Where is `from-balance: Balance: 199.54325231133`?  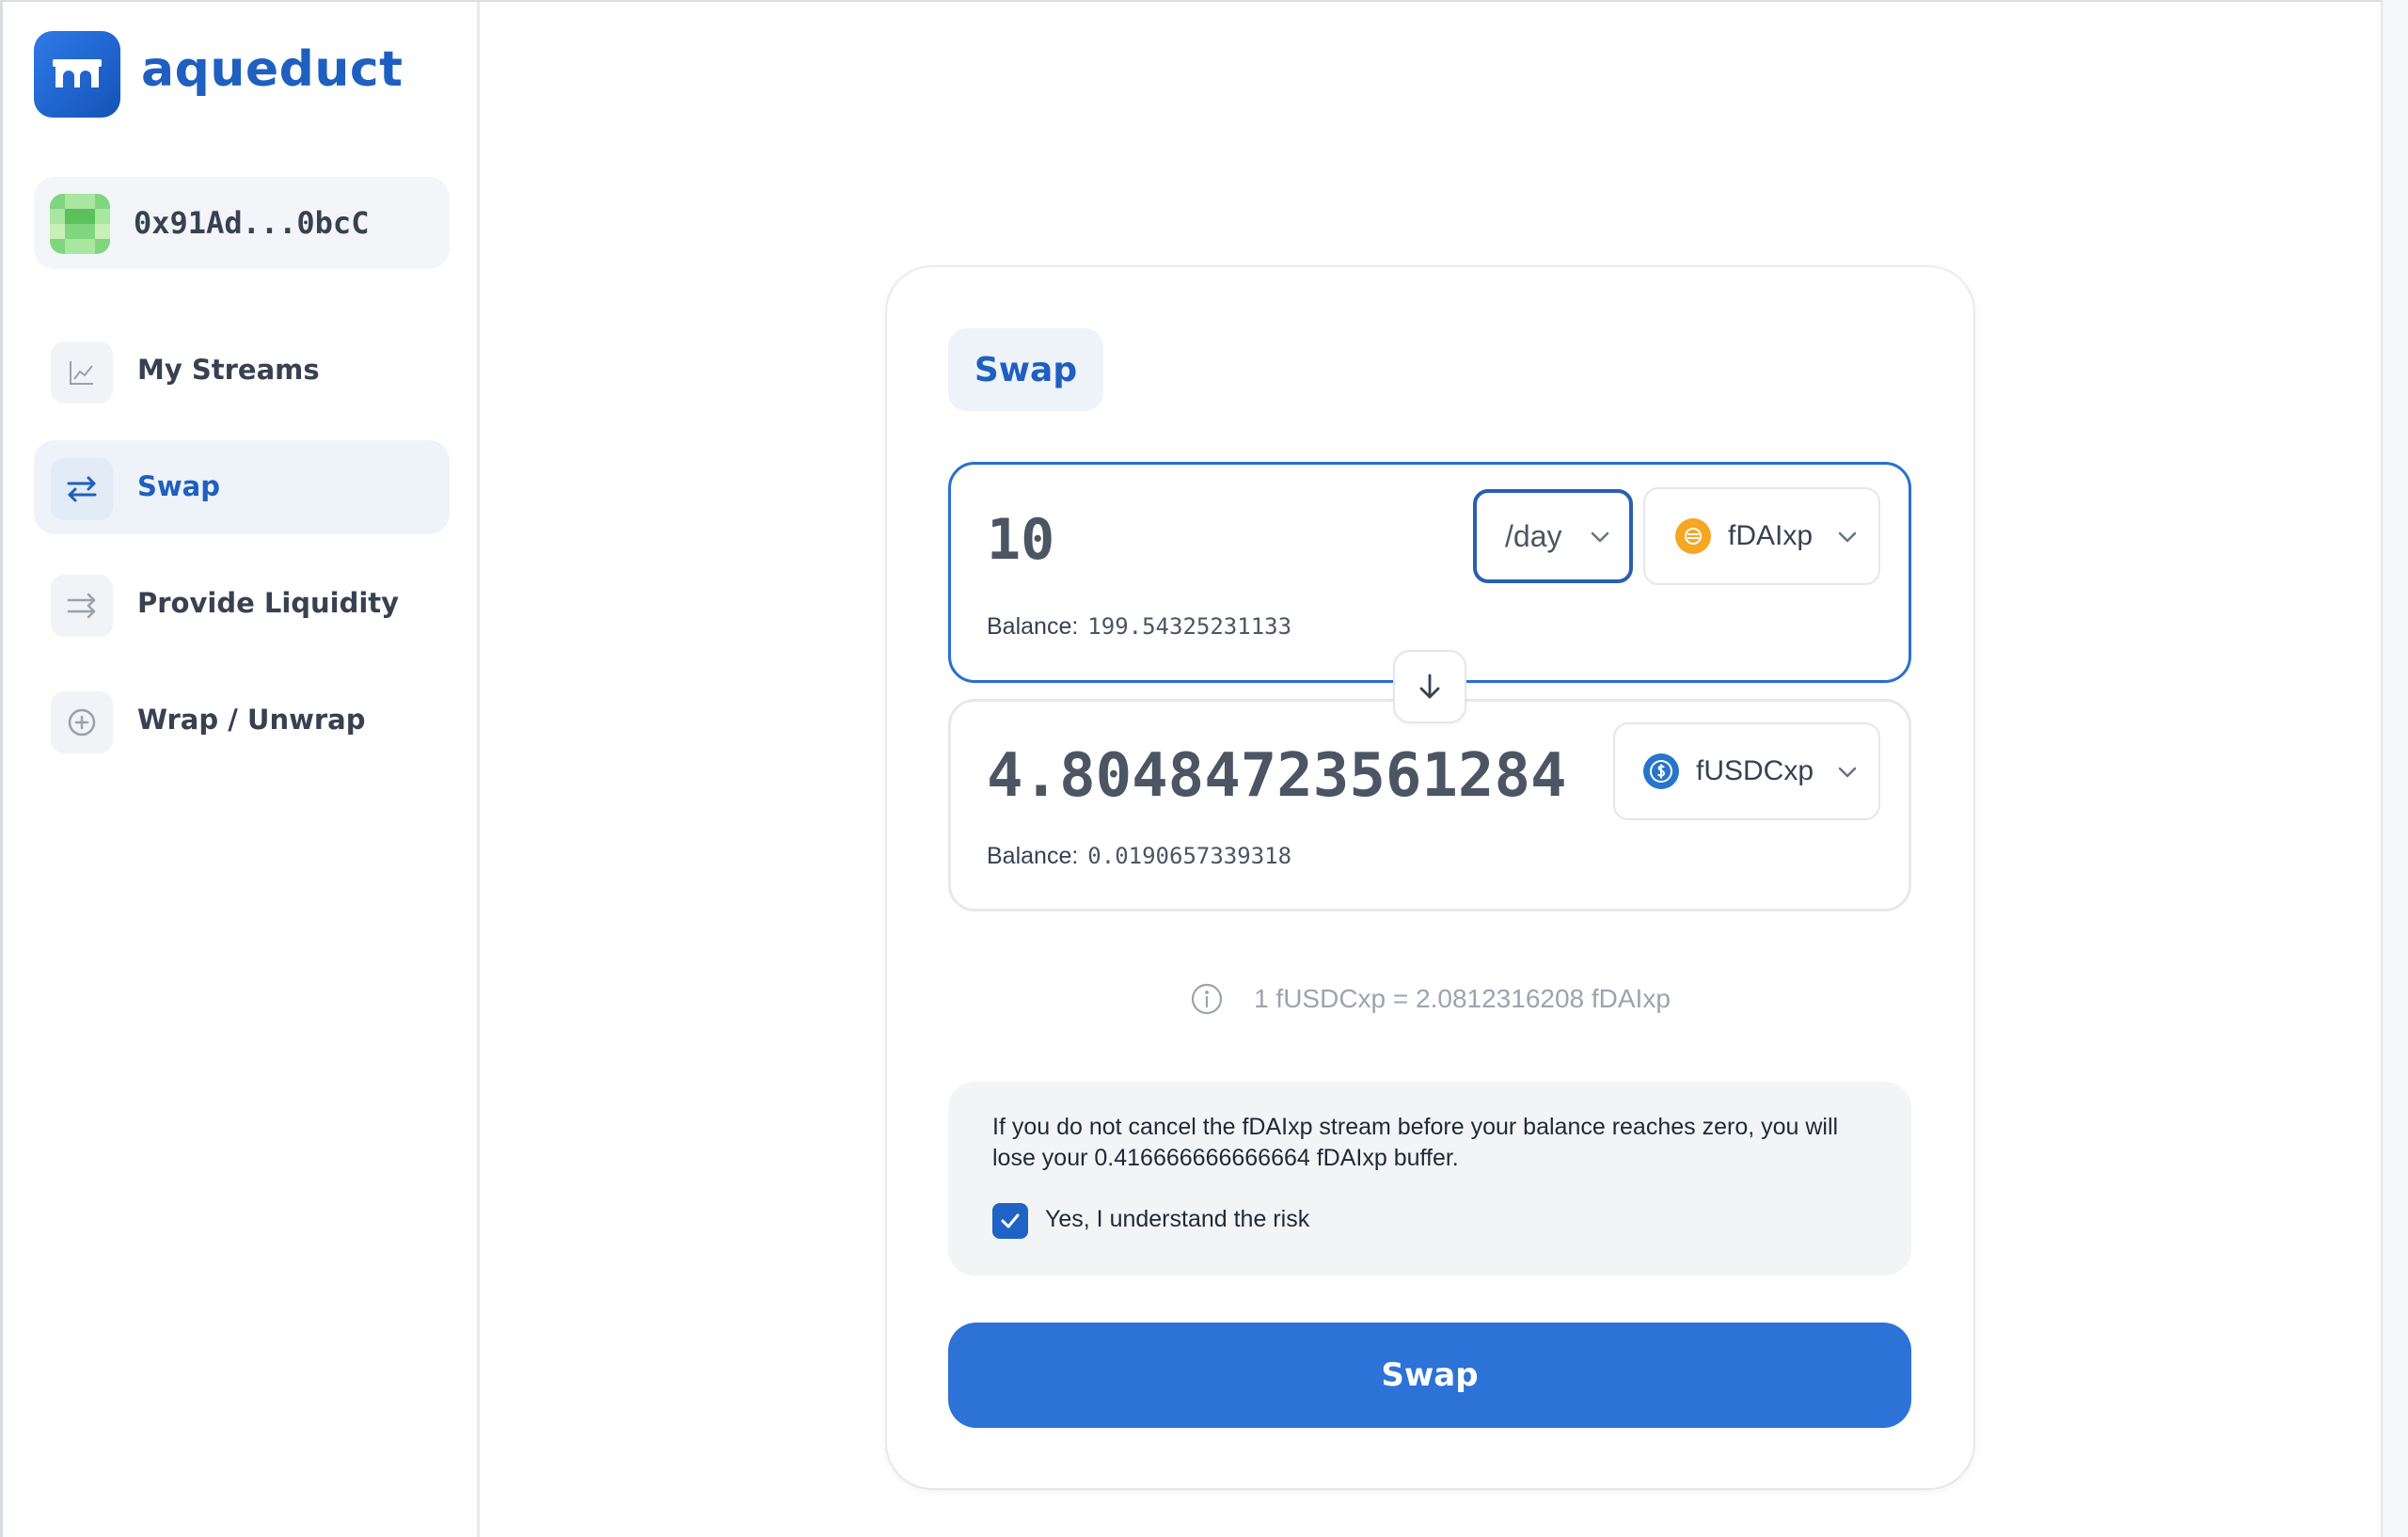
from-balance: Balance: 199.54325231133 is located at coordinates (1139, 627).